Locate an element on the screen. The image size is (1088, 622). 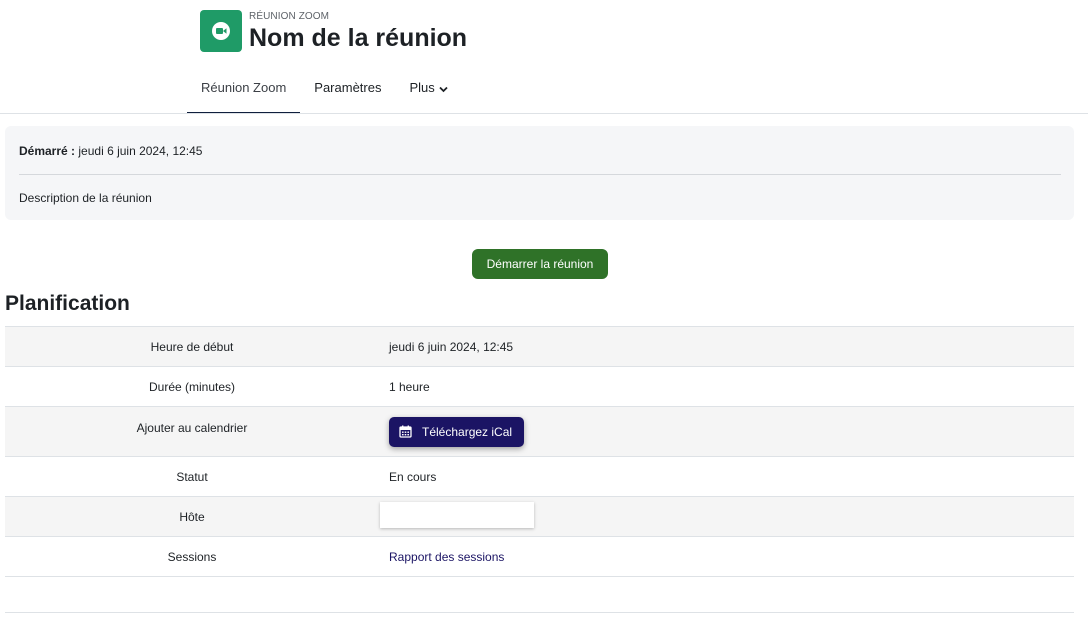
secondary-nav: Réunion Zoom Paramètres Plus is located at coordinates (324, 91).